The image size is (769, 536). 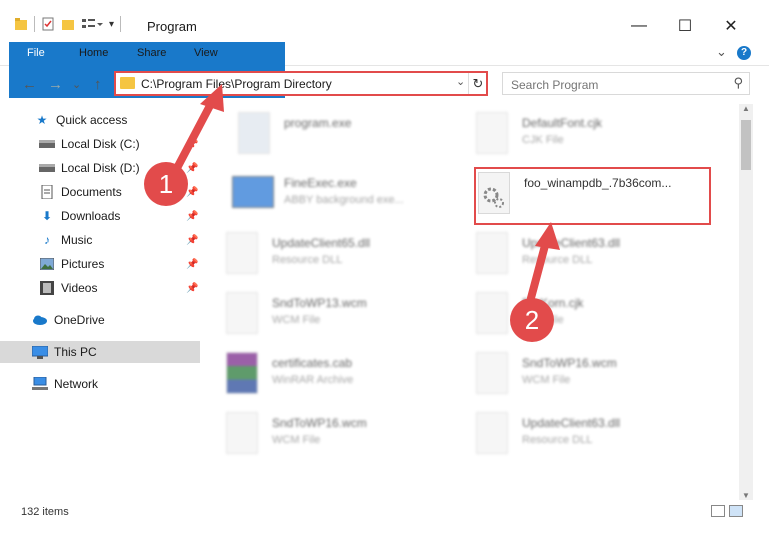 I want to click on step-1-badge: 1, so click(x=166, y=184).